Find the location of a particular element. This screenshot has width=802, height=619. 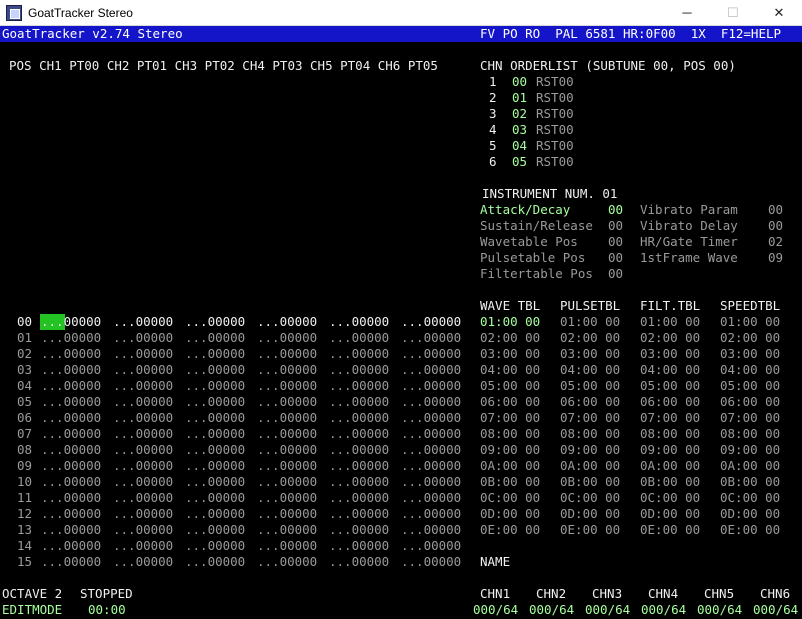

table-cell: 02:00 00 is located at coordinates (510, 338).